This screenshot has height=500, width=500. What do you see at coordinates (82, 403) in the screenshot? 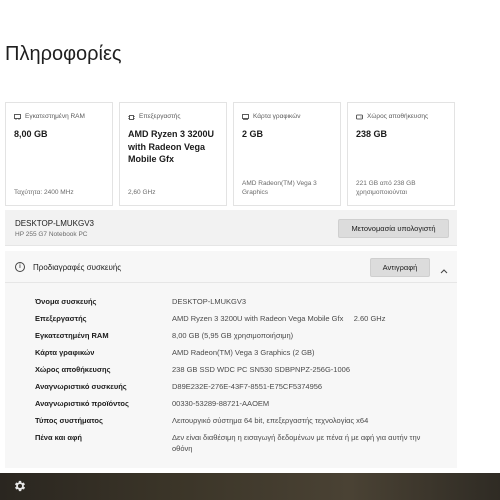
I see `spec-label: Αναγνωριστικό προϊόντος` at bounding box center [82, 403].